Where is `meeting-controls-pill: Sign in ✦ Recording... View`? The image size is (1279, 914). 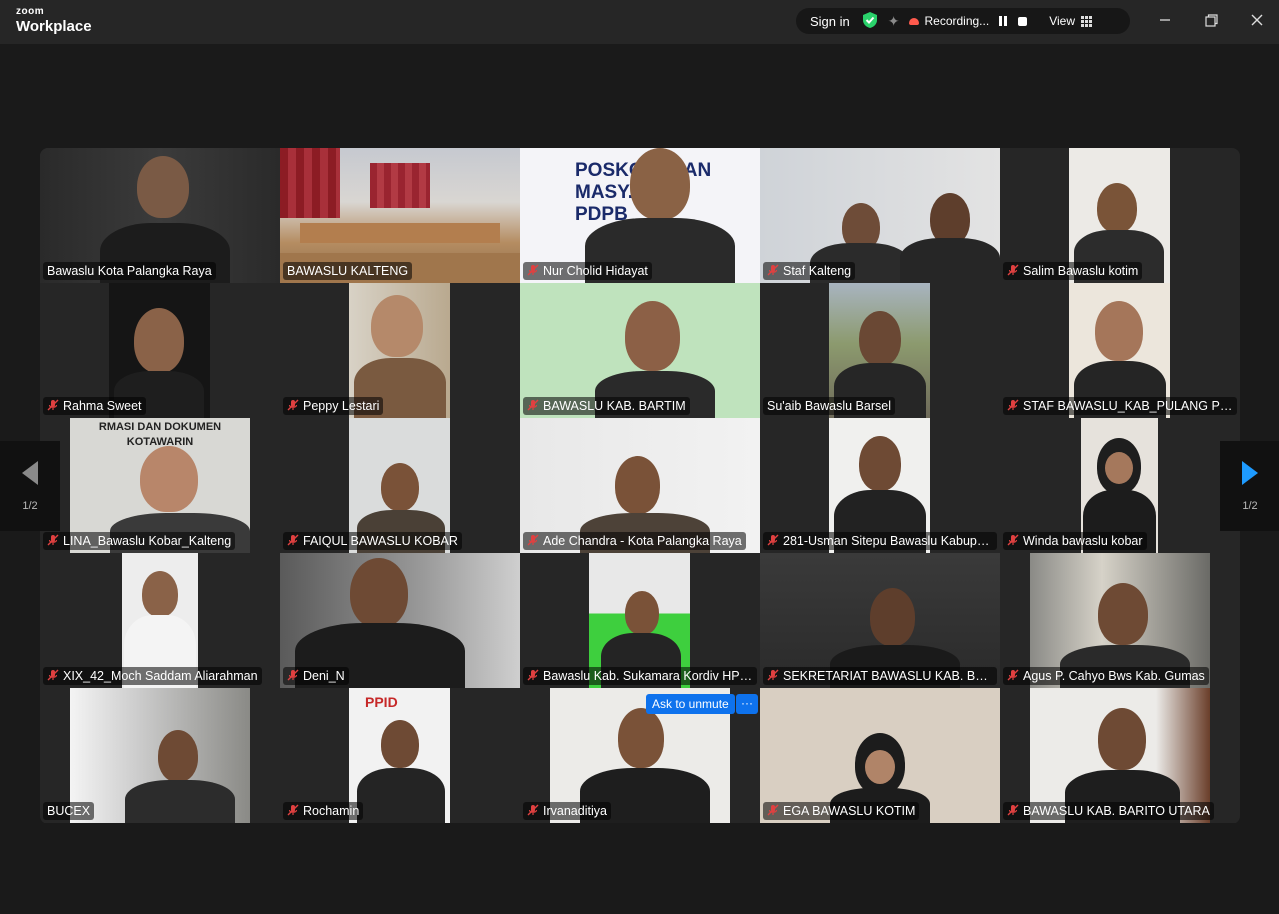 meeting-controls-pill: Sign in ✦ Recording... View is located at coordinates (963, 21).